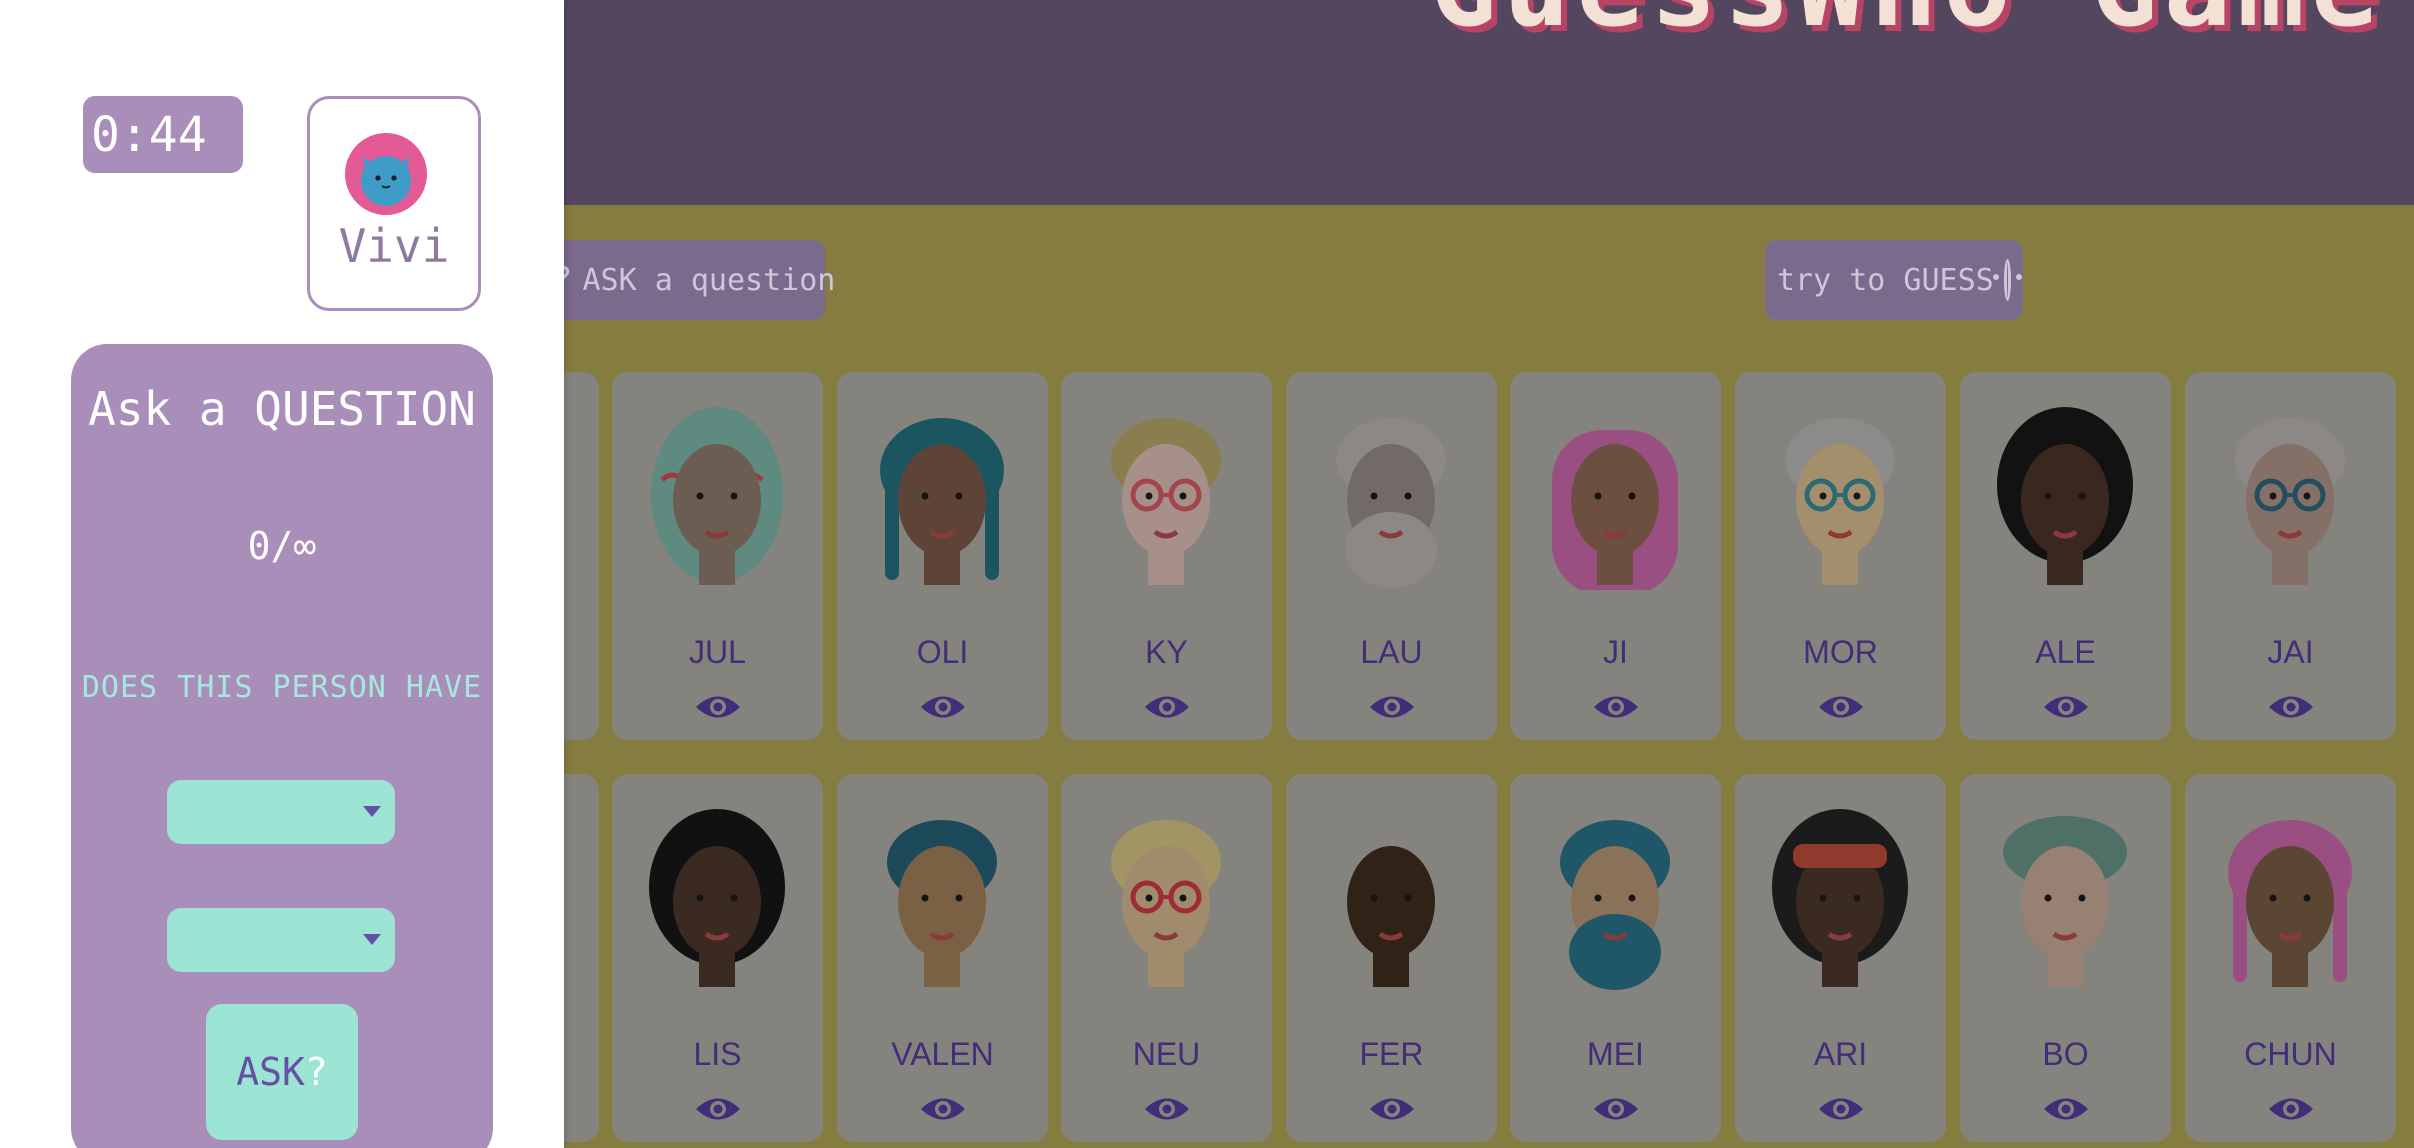  What do you see at coordinates (1840, 1054) in the screenshot?
I see `character-name: ARI` at bounding box center [1840, 1054].